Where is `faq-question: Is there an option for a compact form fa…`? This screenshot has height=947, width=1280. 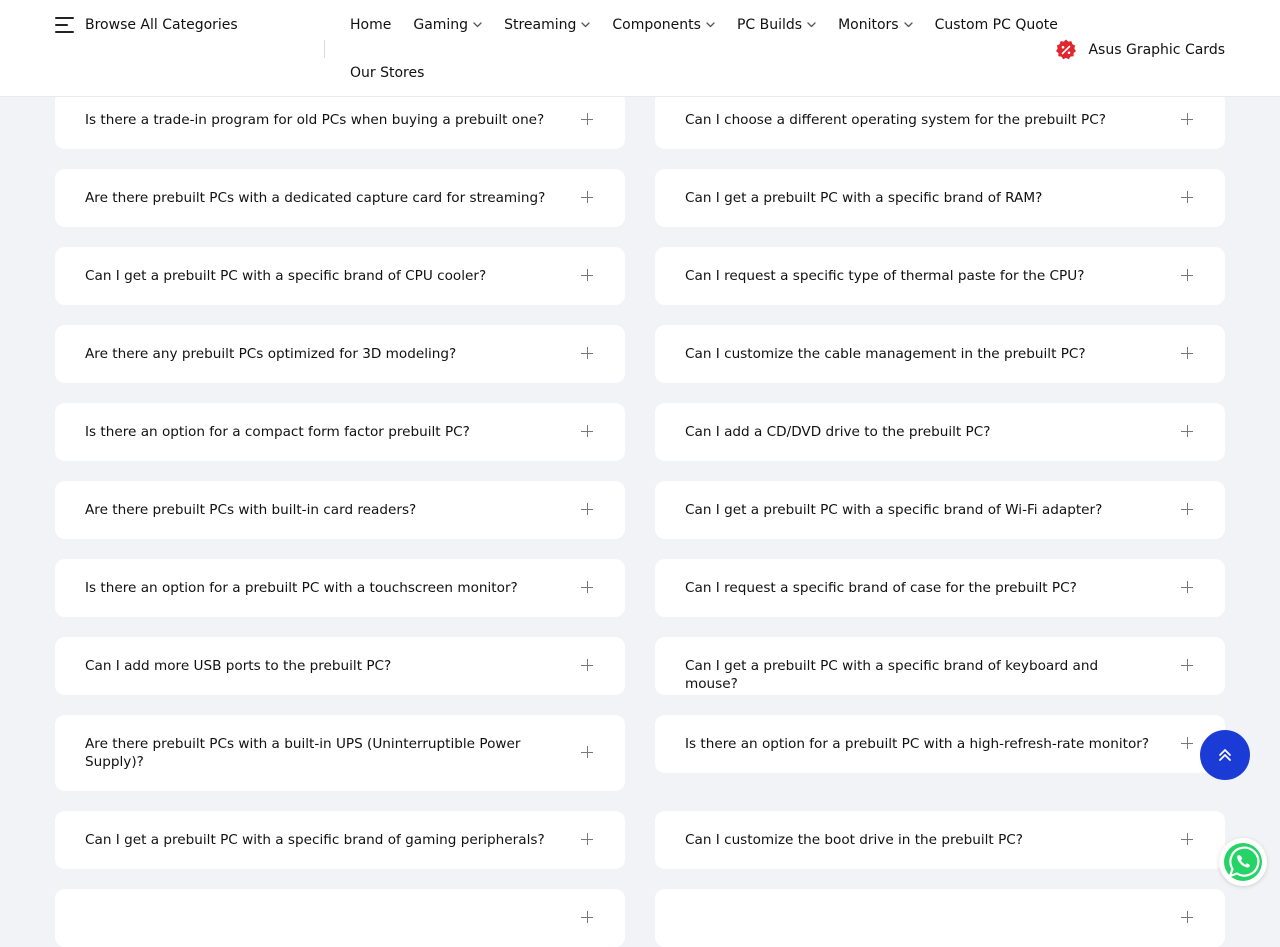 faq-question: Is there an option for a compact form fa… is located at coordinates (277, 432).